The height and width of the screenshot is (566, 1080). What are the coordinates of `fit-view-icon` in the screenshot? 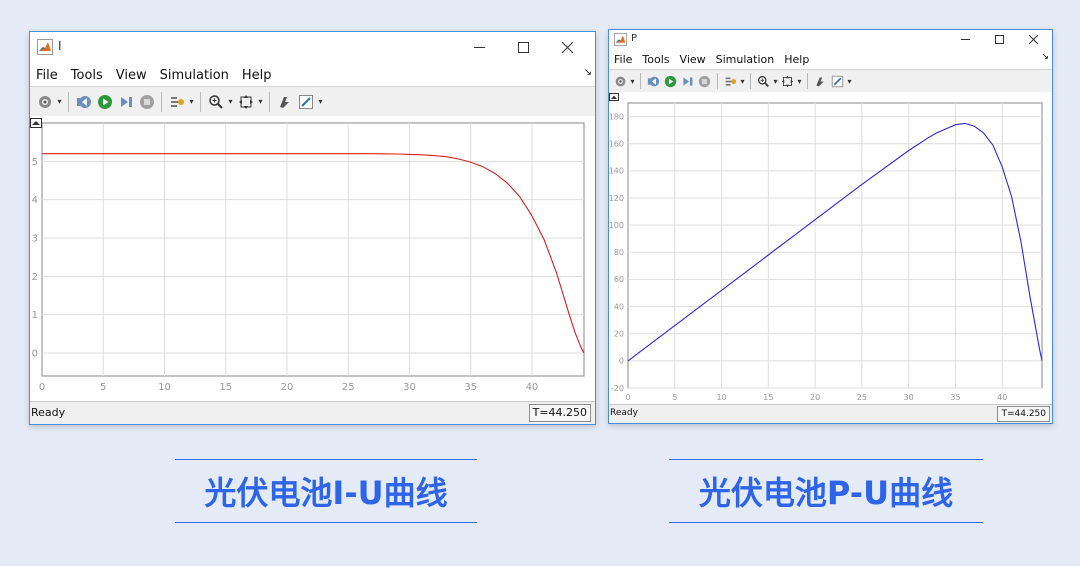 It's located at (787, 81).